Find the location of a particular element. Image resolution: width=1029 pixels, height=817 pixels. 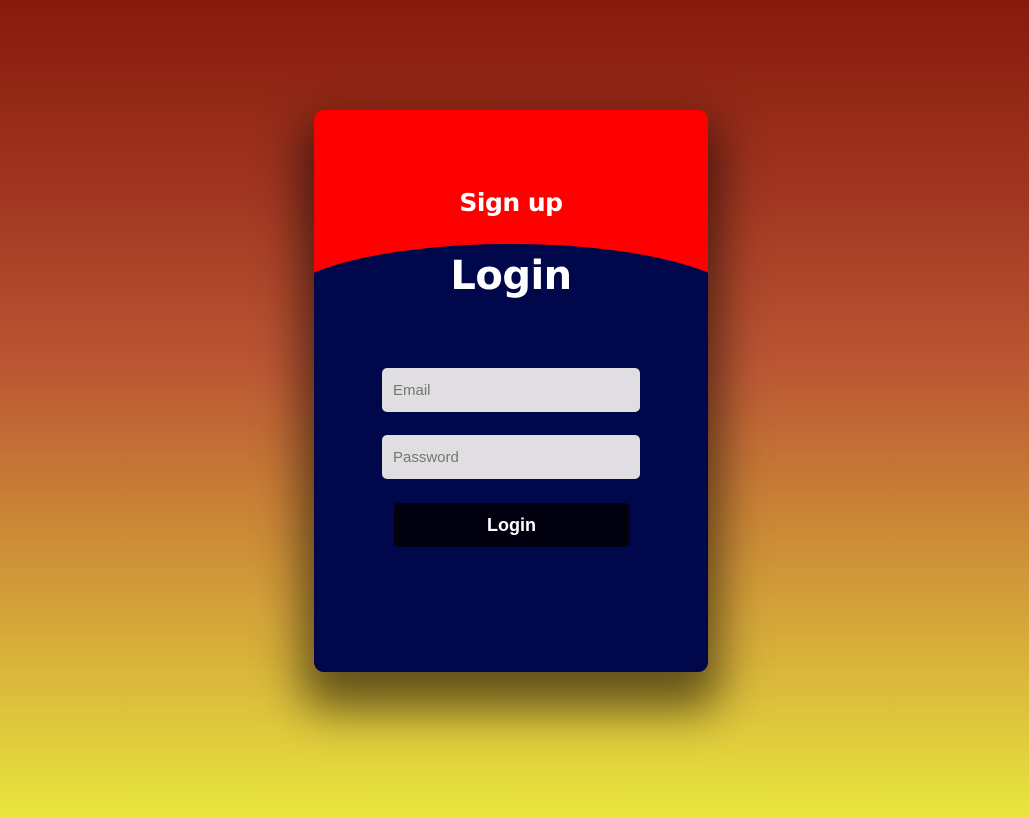

login-title: Login is located at coordinates (511, 276).